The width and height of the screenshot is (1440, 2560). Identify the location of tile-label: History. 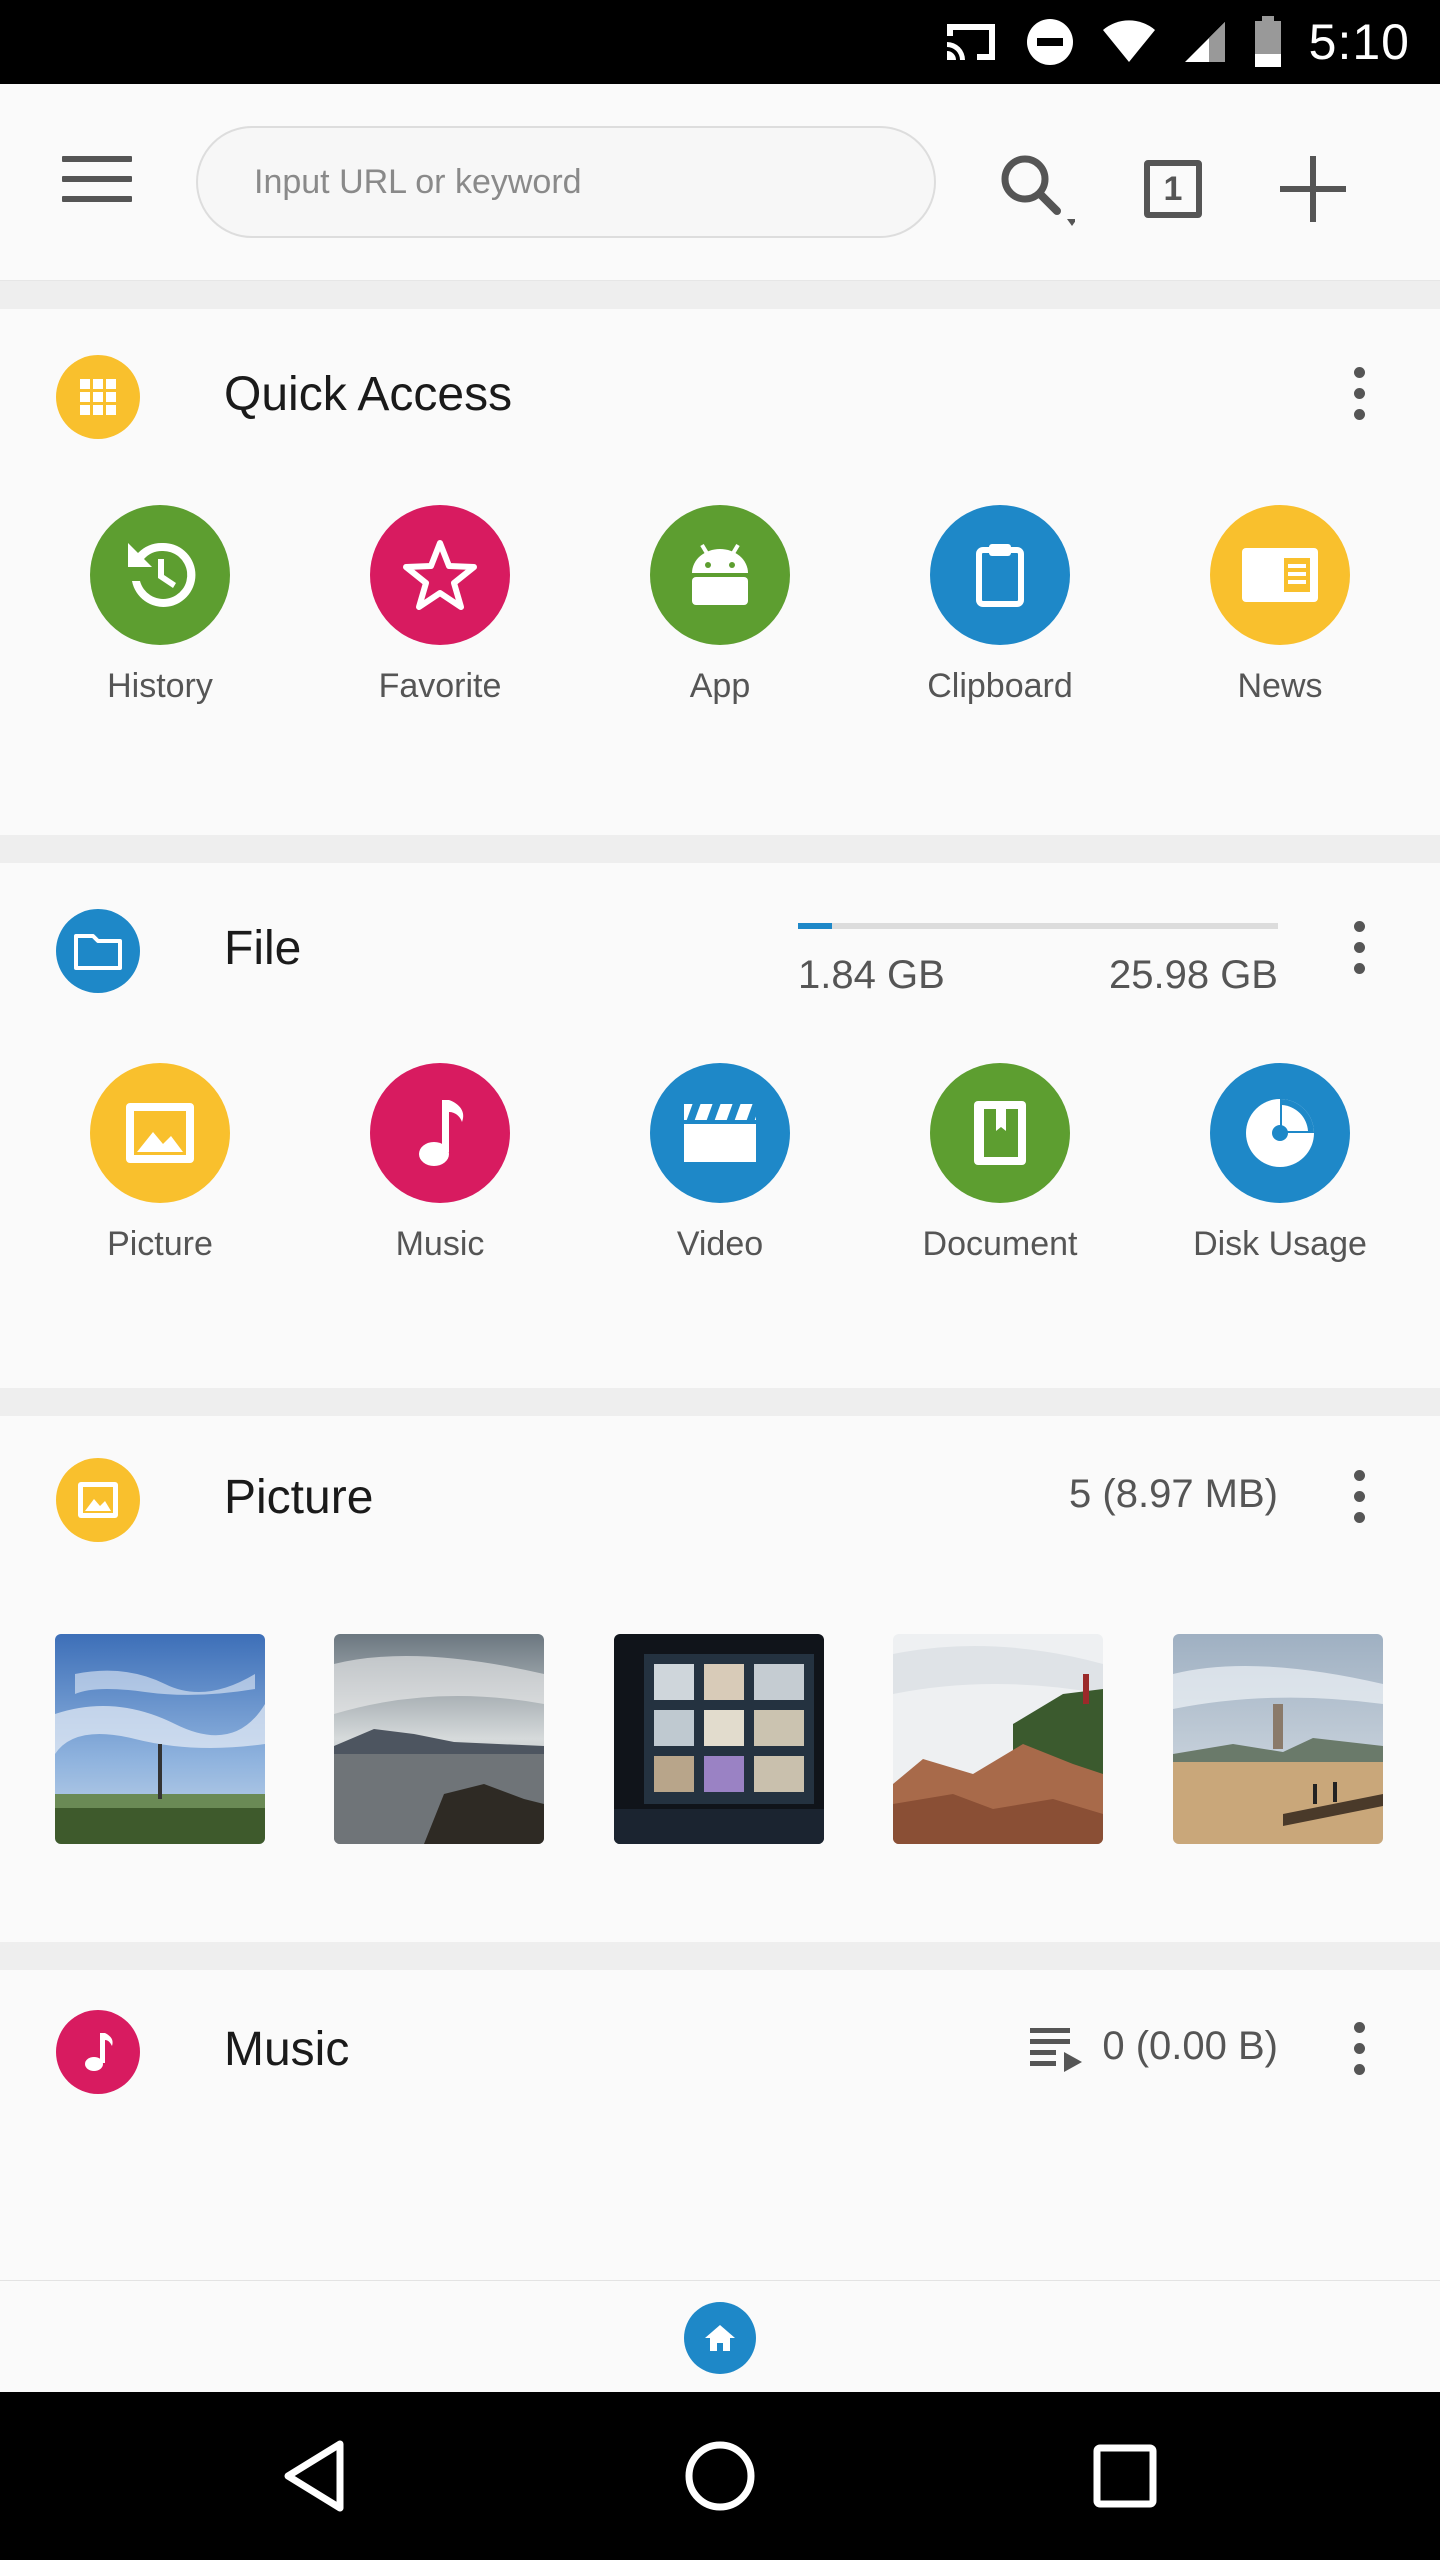
(160, 686).